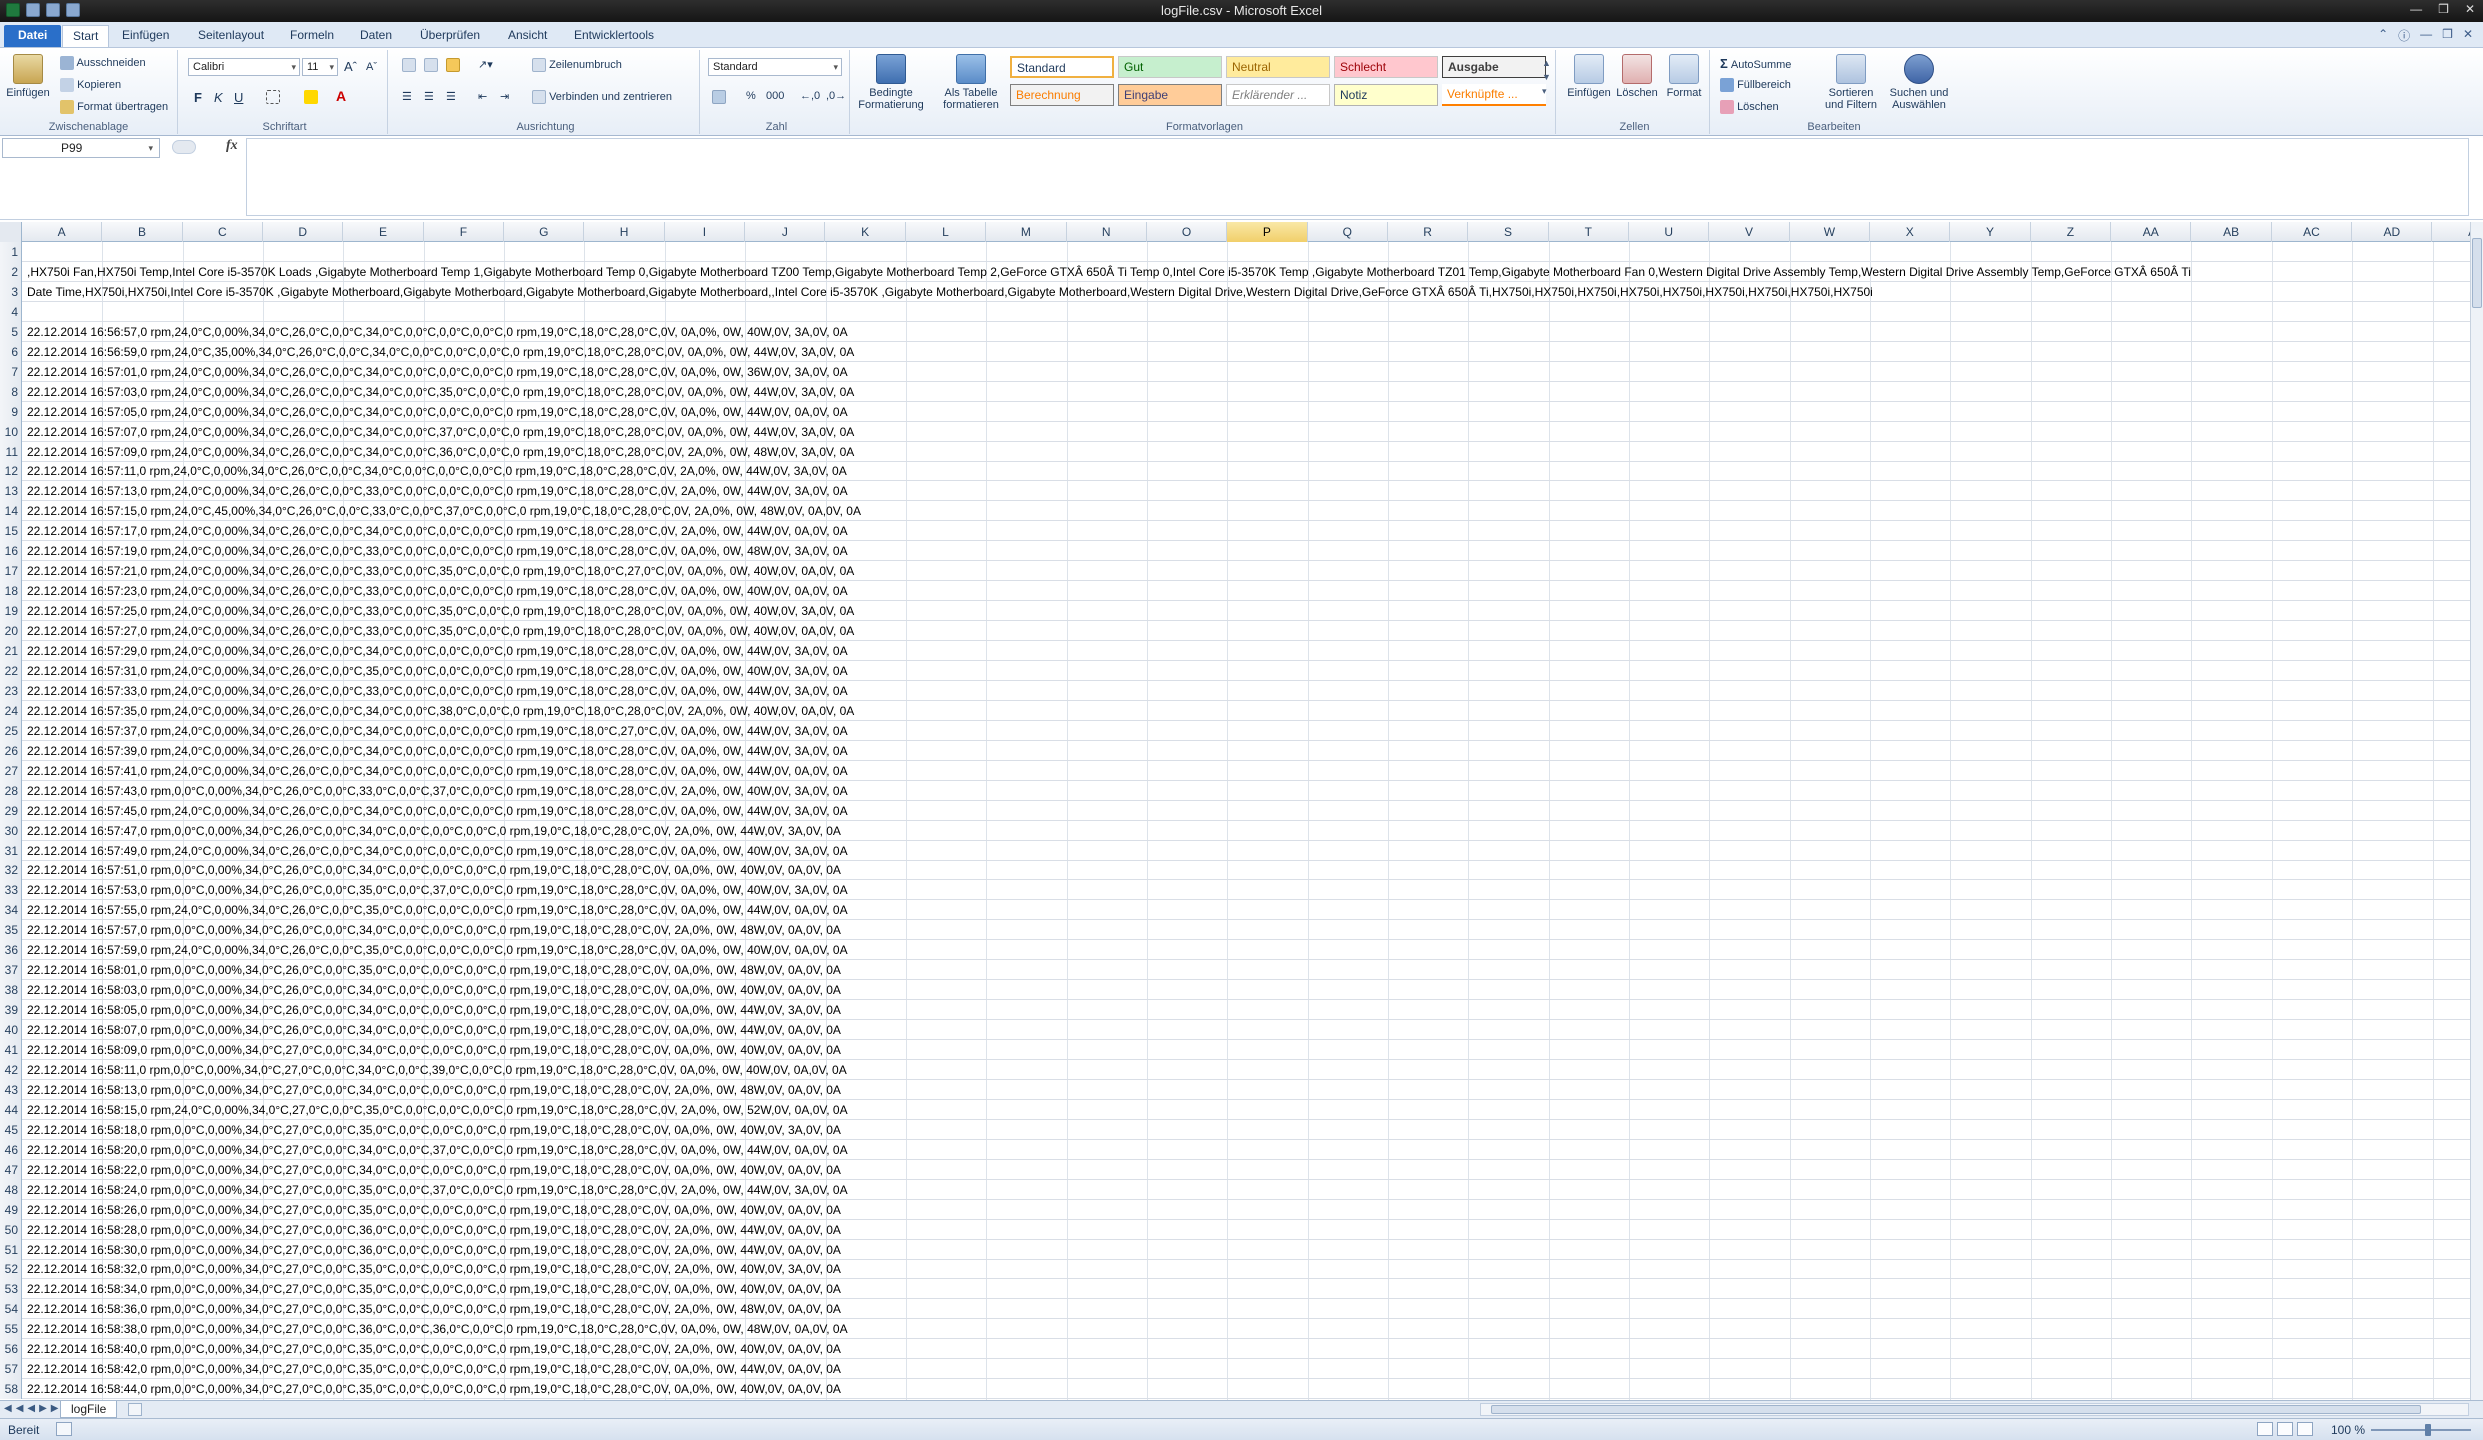  Describe the element at coordinates (11, 1269) in the screenshot. I see `row-header: 52` at that location.